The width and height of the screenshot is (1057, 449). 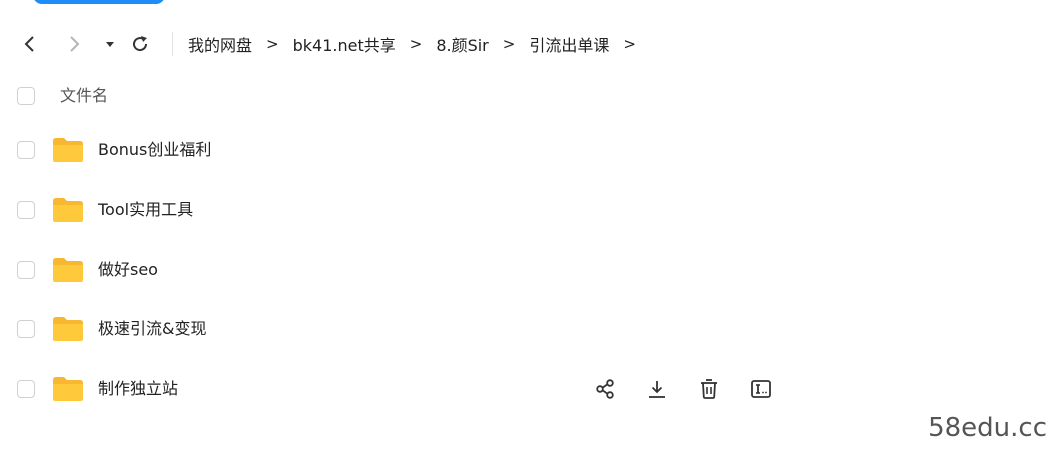 I want to click on rename-icon, so click(x=761, y=389).